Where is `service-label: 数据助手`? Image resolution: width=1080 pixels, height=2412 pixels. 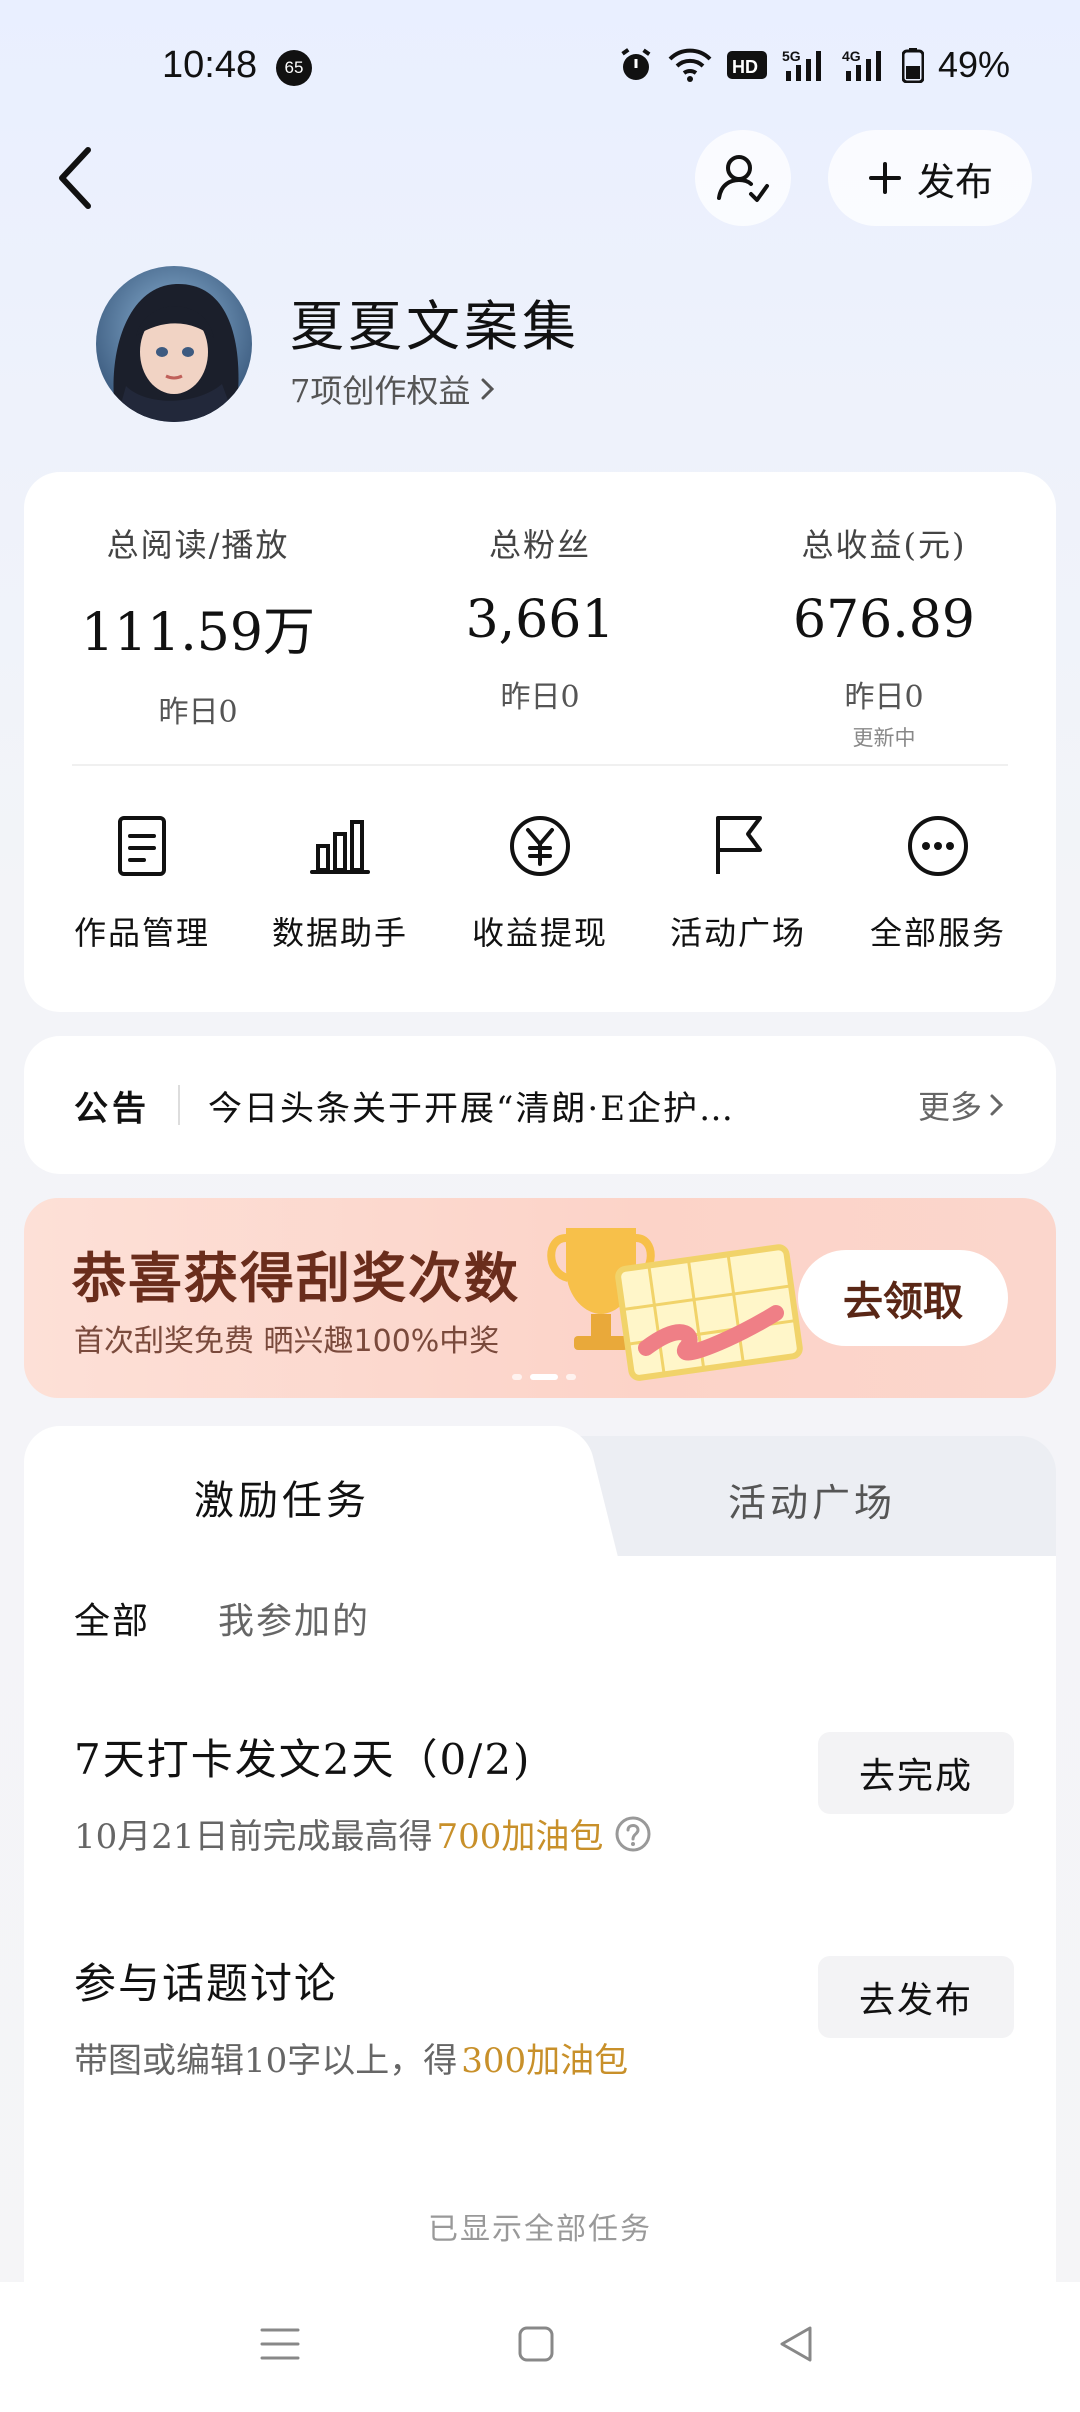
service-label: 数据助手 is located at coordinates (339, 933).